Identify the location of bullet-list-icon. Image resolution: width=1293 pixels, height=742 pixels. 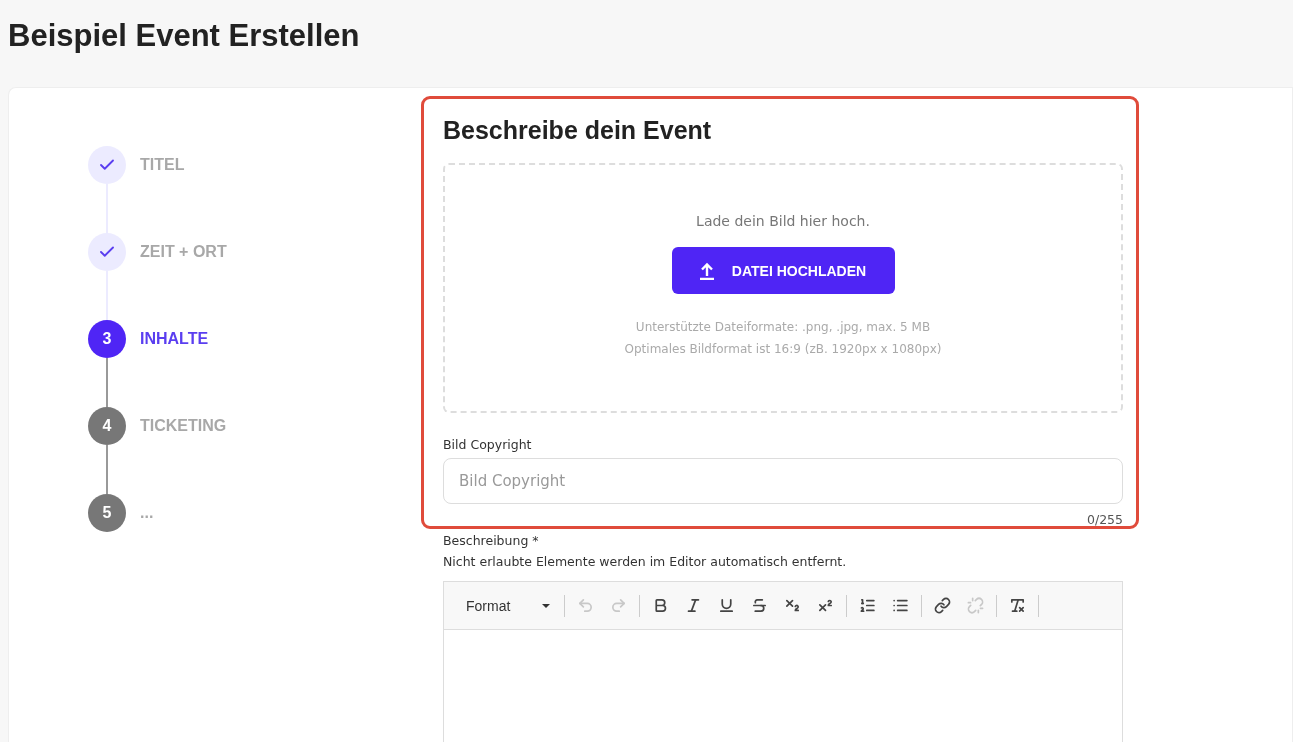
(900, 605).